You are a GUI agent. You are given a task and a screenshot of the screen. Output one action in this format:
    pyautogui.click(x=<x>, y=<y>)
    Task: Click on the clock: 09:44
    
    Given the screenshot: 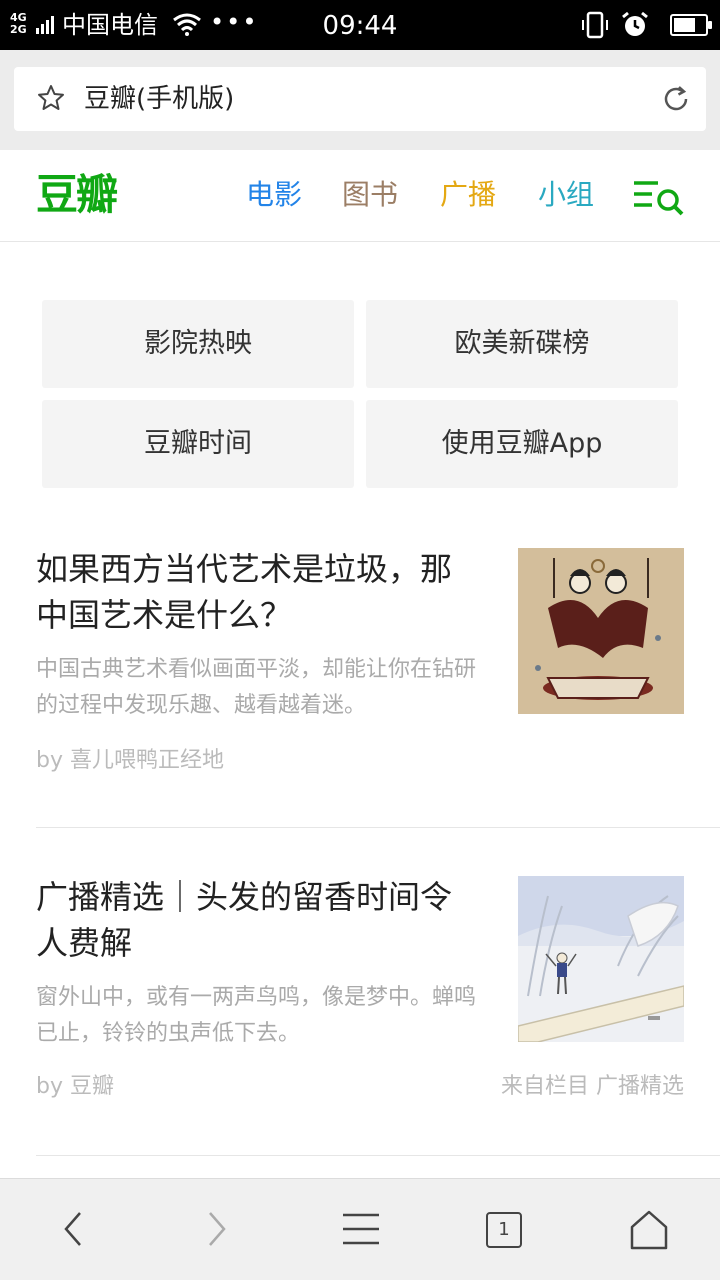 What is the action you would take?
    pyautogui.click(x=360, y=26)
    